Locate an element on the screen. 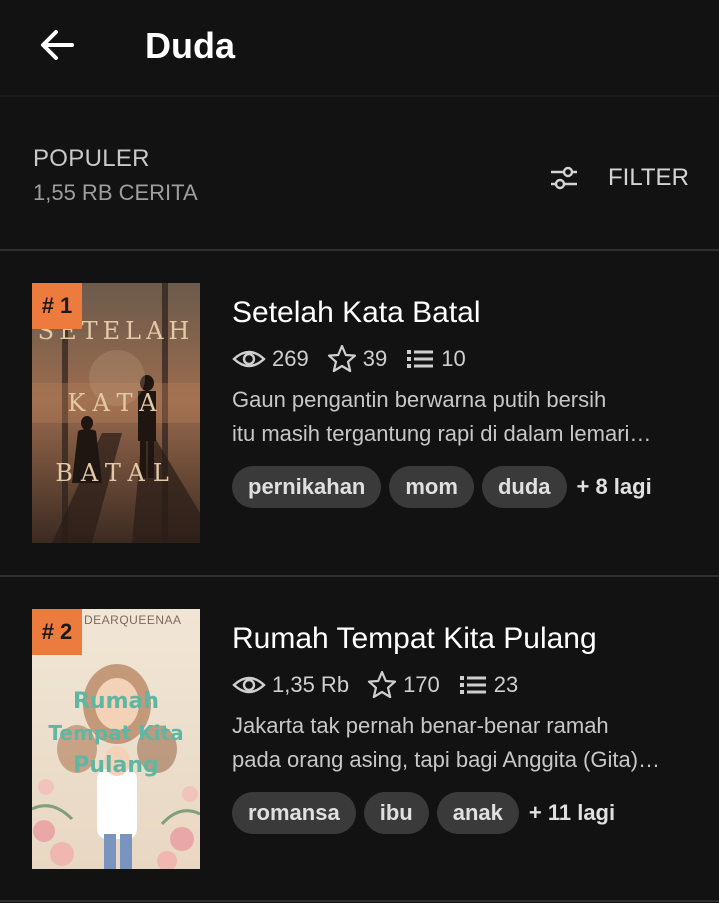 The height and width of the screenshot is (903, 719). description-line: Jakarta tak pernah benar-benar ramah is located at coordinates (420, 725).